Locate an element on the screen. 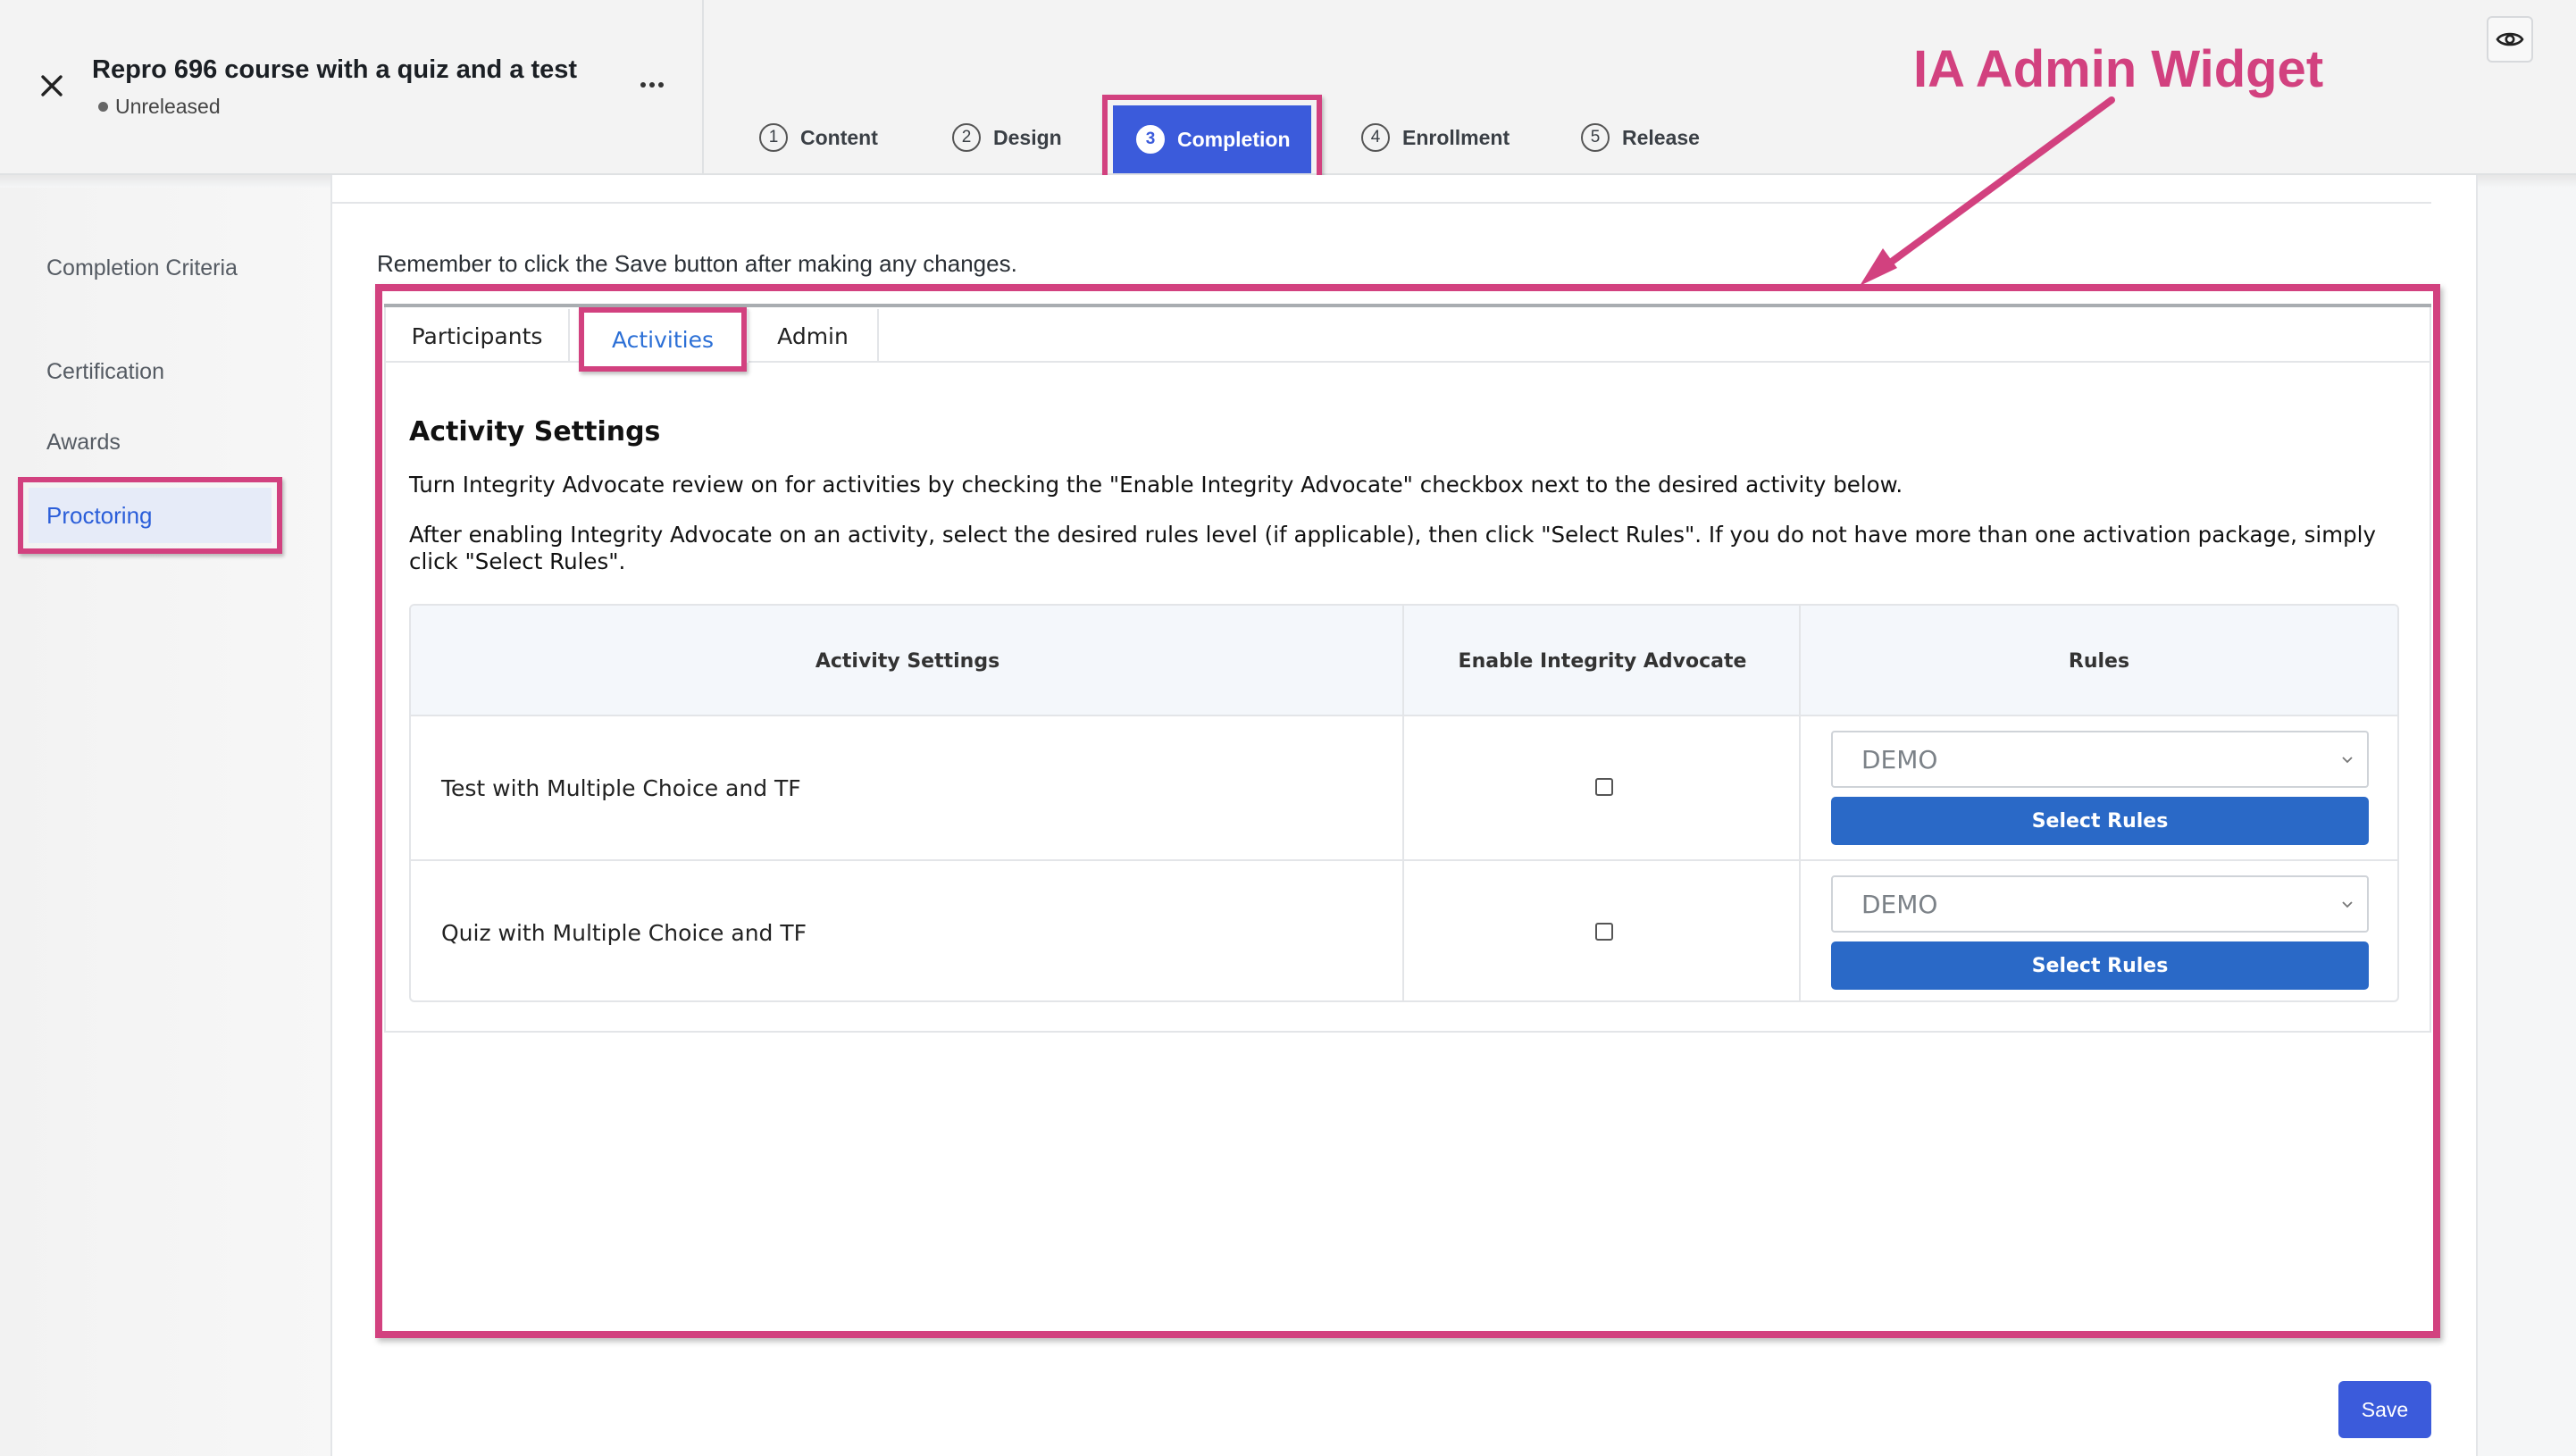  header-enable-integrity-advocate: Enable Integrity Advocate is located at coordinates (1602, 661).